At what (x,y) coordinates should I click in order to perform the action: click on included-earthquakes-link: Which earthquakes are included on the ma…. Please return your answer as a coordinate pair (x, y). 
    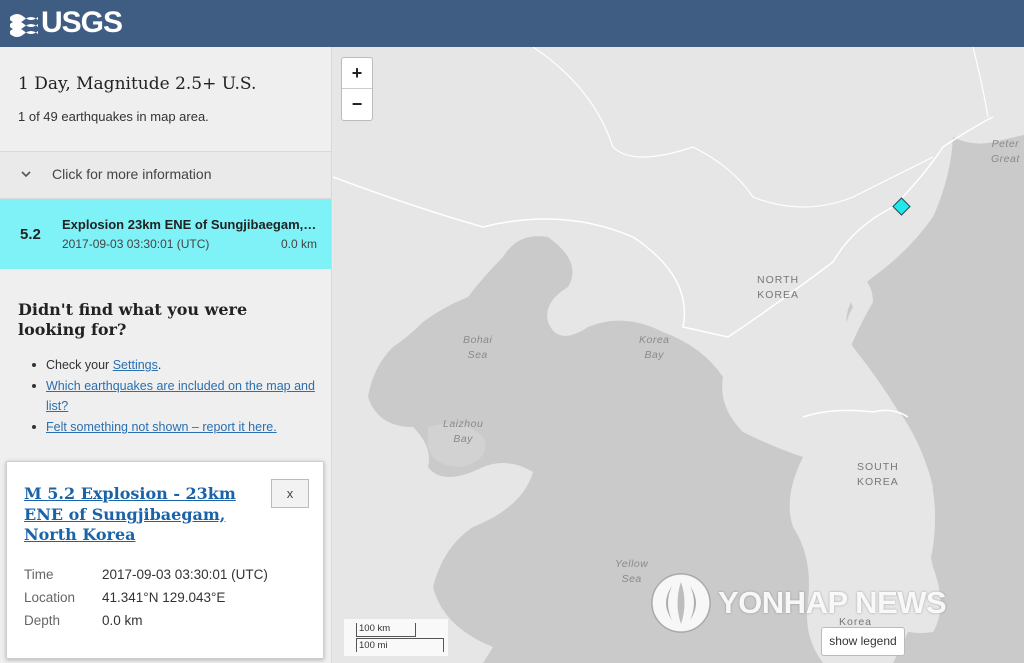
    Looking at the image, I should click on (180, 396).